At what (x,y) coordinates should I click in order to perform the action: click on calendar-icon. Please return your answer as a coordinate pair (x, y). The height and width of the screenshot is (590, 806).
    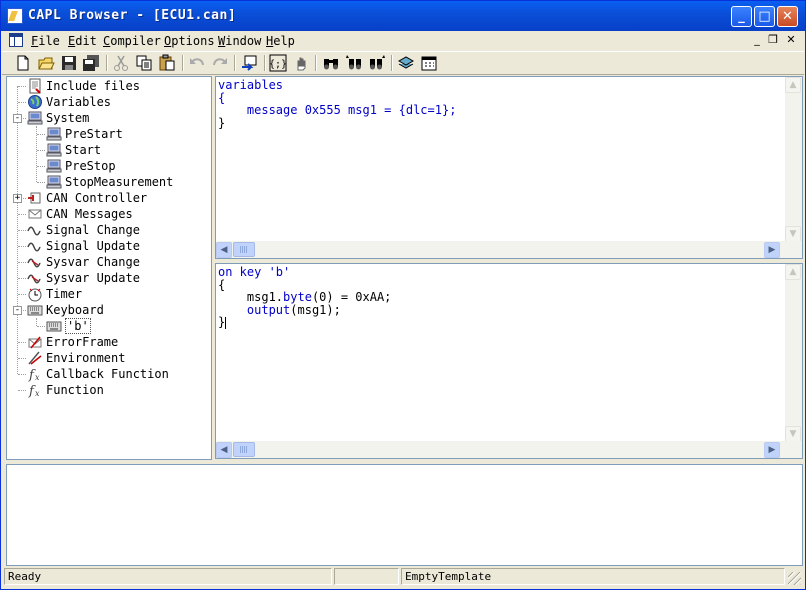
    Looking at the image, I should click on (429, 63).